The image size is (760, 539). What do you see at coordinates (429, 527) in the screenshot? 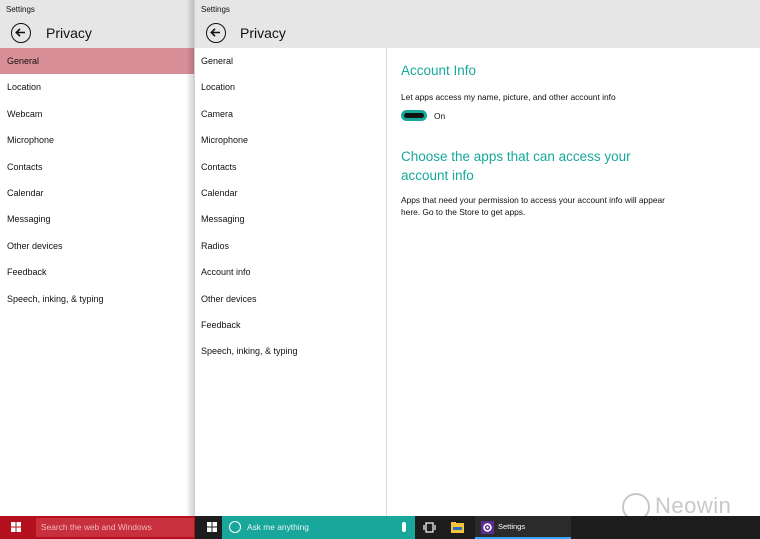
I see `task-view-icon` at bounding box center [429, 527].